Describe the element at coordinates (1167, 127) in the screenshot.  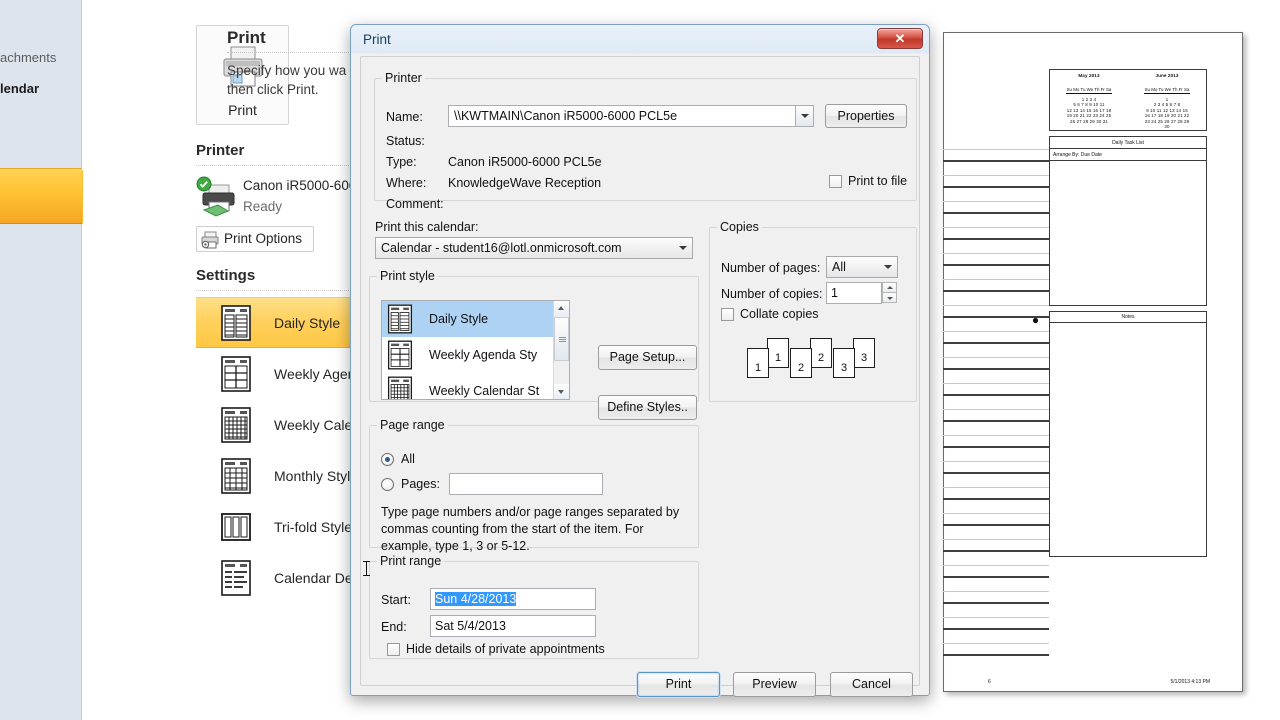
I see `mini-calendar-week: 30` at that location.